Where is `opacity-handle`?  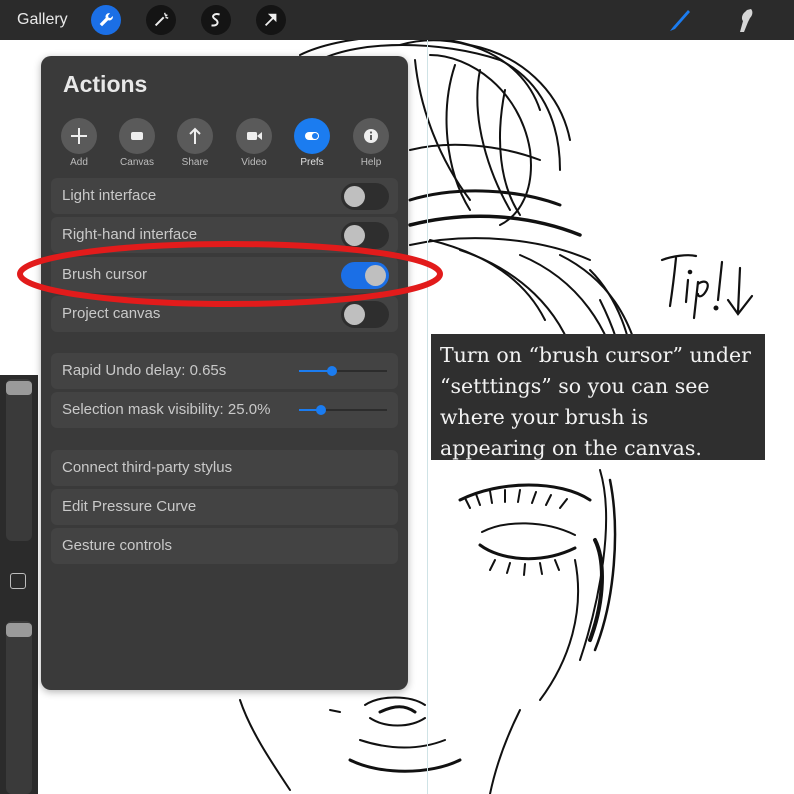 opacity-handle is located at coordinates (19, 630).